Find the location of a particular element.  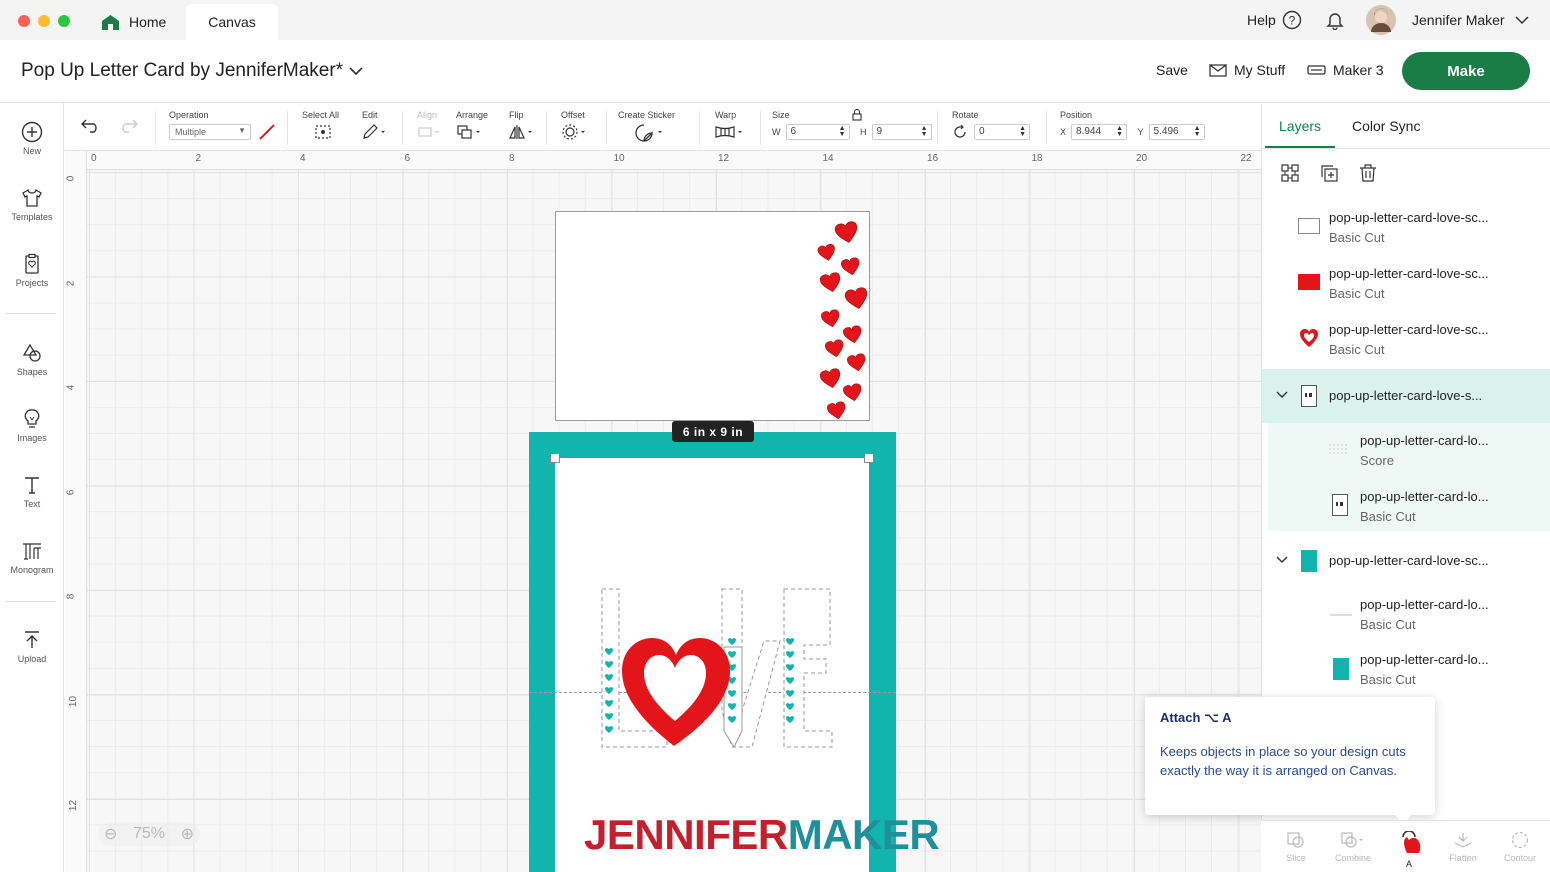

stepper-icon: ▲ ▼ is located at coordinates (1120, 131).